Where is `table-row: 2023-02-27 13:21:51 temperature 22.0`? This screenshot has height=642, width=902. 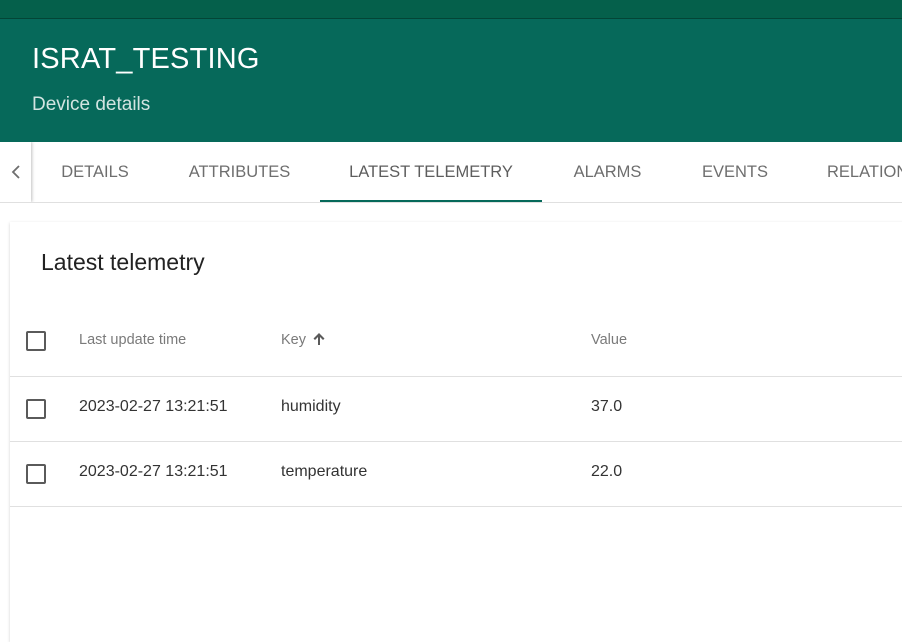
table-row: 2023-02-27 13:21:51 temperature 22.0 is located at coordinates (456, 474).